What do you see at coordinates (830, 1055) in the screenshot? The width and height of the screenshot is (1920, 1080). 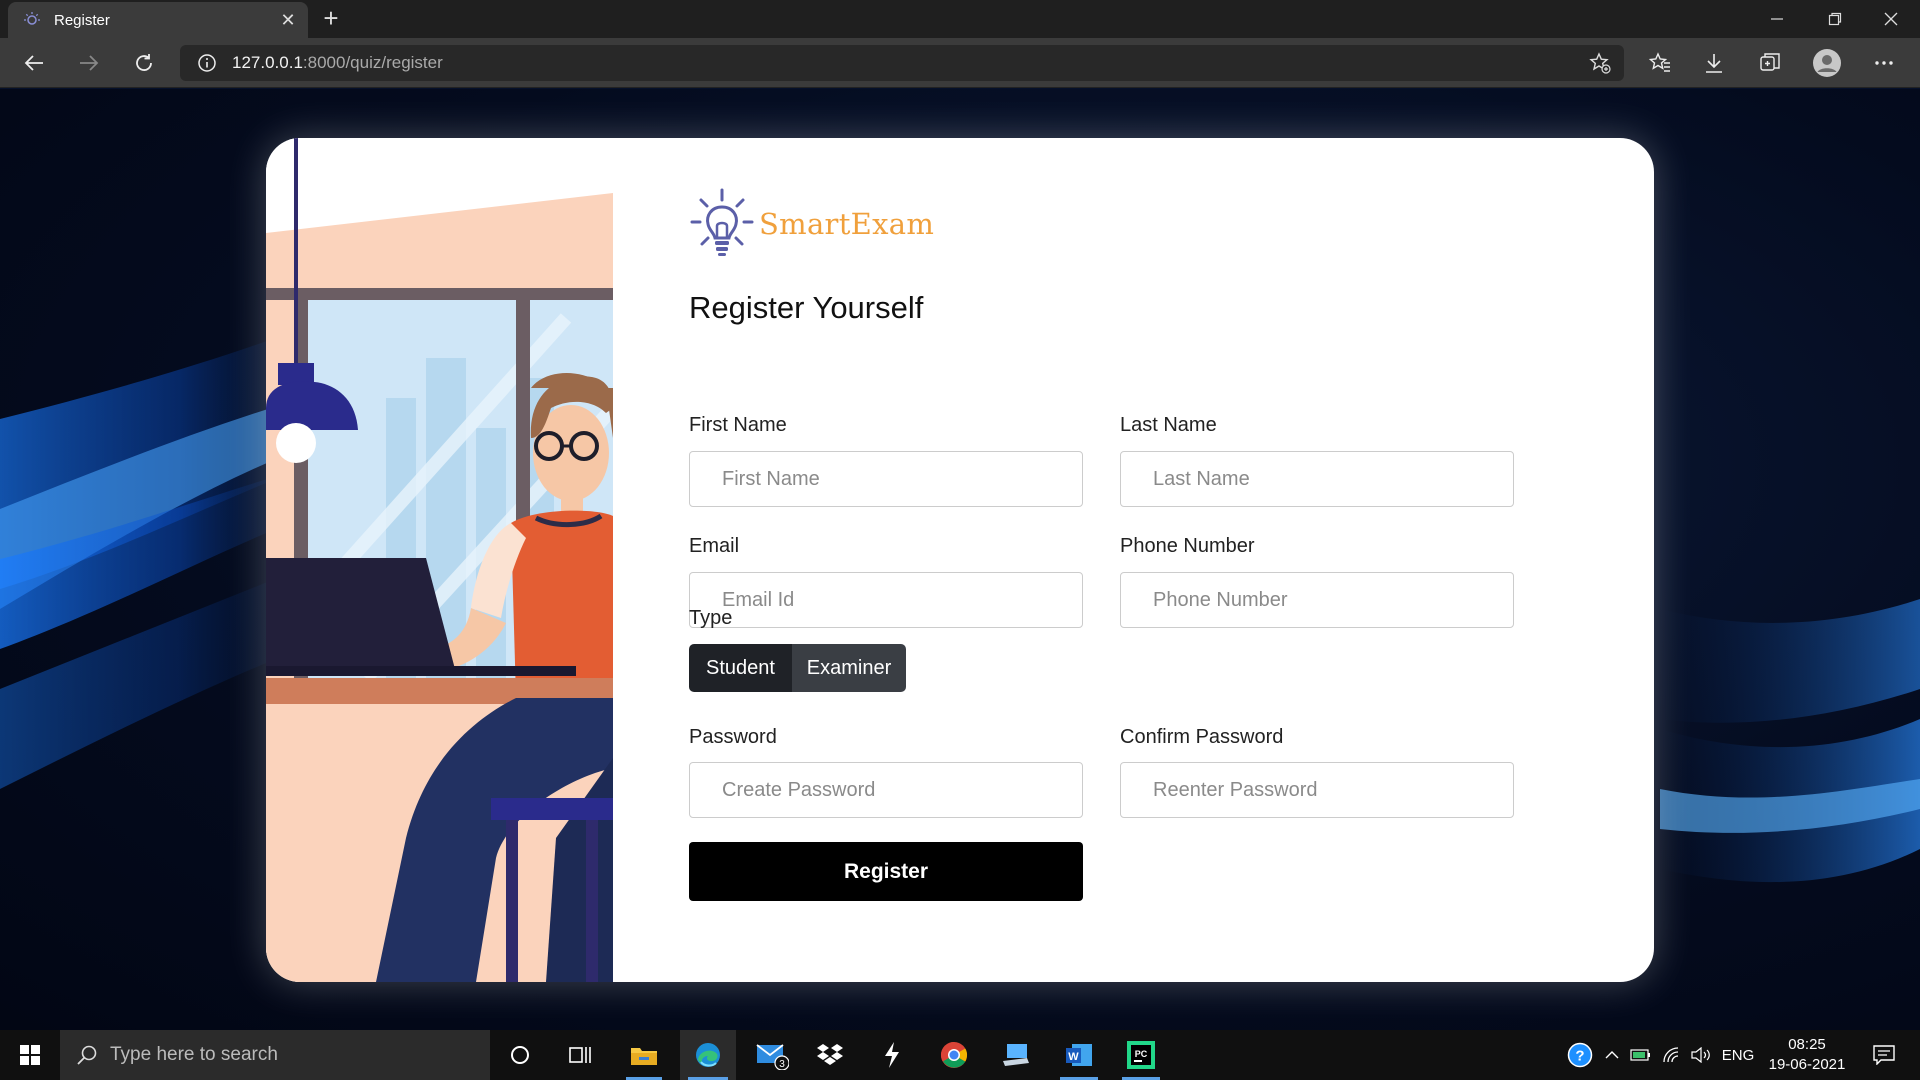 I see `dropbox-icon` at bounding box center [830, 1055].